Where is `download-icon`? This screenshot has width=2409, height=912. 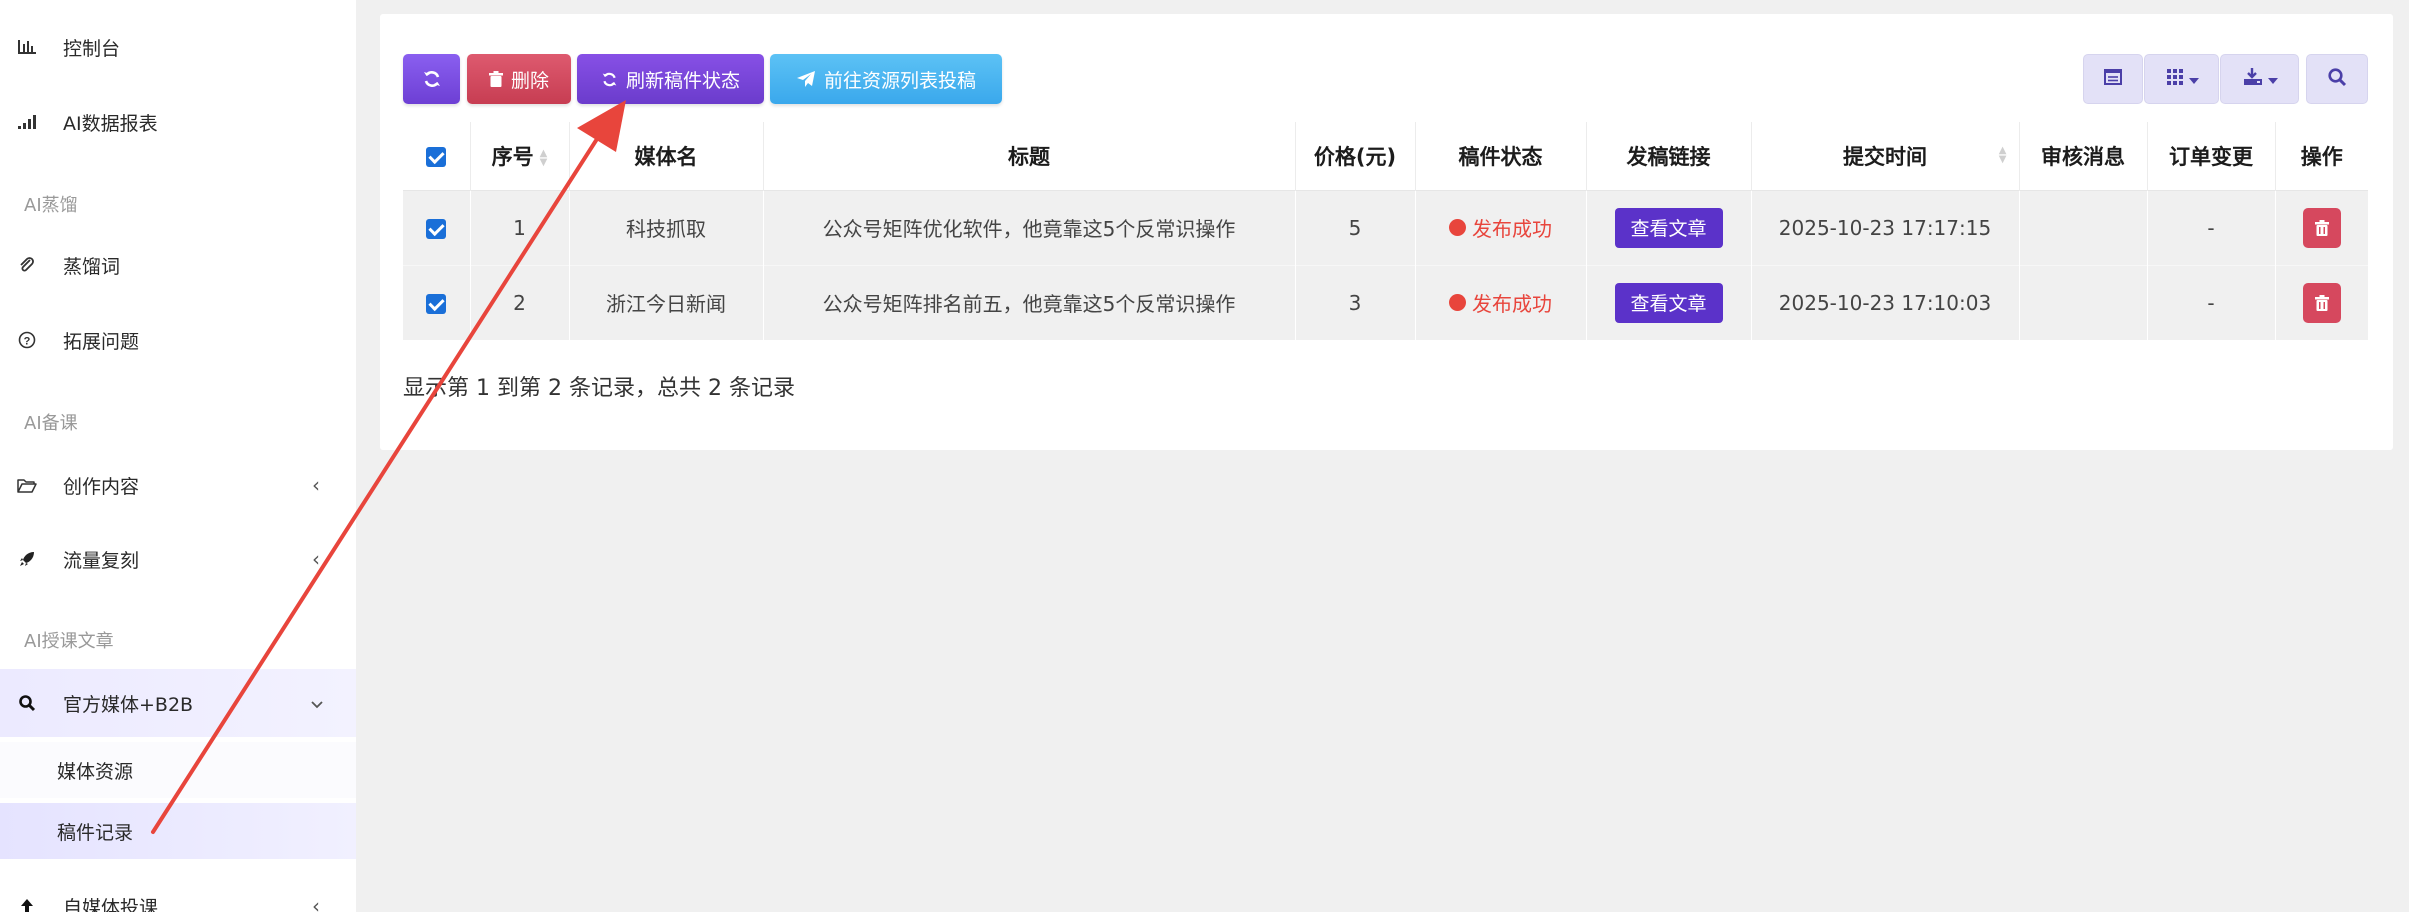 download-icon is located at coordinates (2253, 79).